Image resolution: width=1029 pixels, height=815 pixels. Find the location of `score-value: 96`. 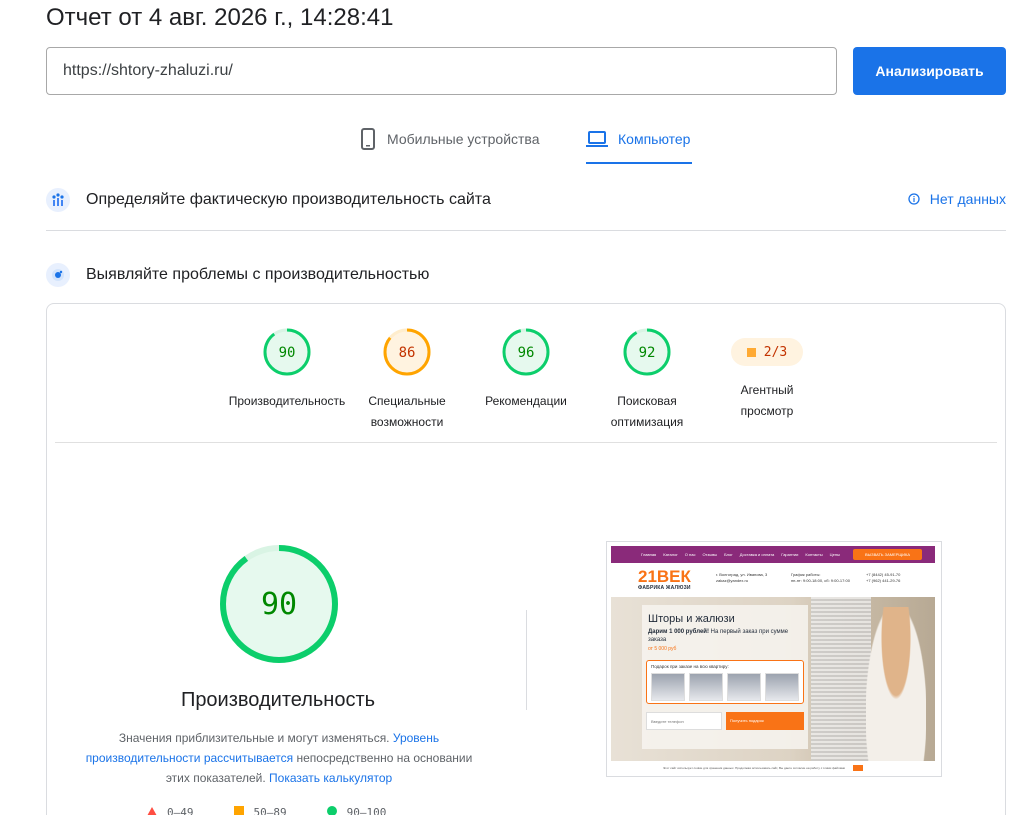

score-value: 96 is located at coordinates (526, 353).